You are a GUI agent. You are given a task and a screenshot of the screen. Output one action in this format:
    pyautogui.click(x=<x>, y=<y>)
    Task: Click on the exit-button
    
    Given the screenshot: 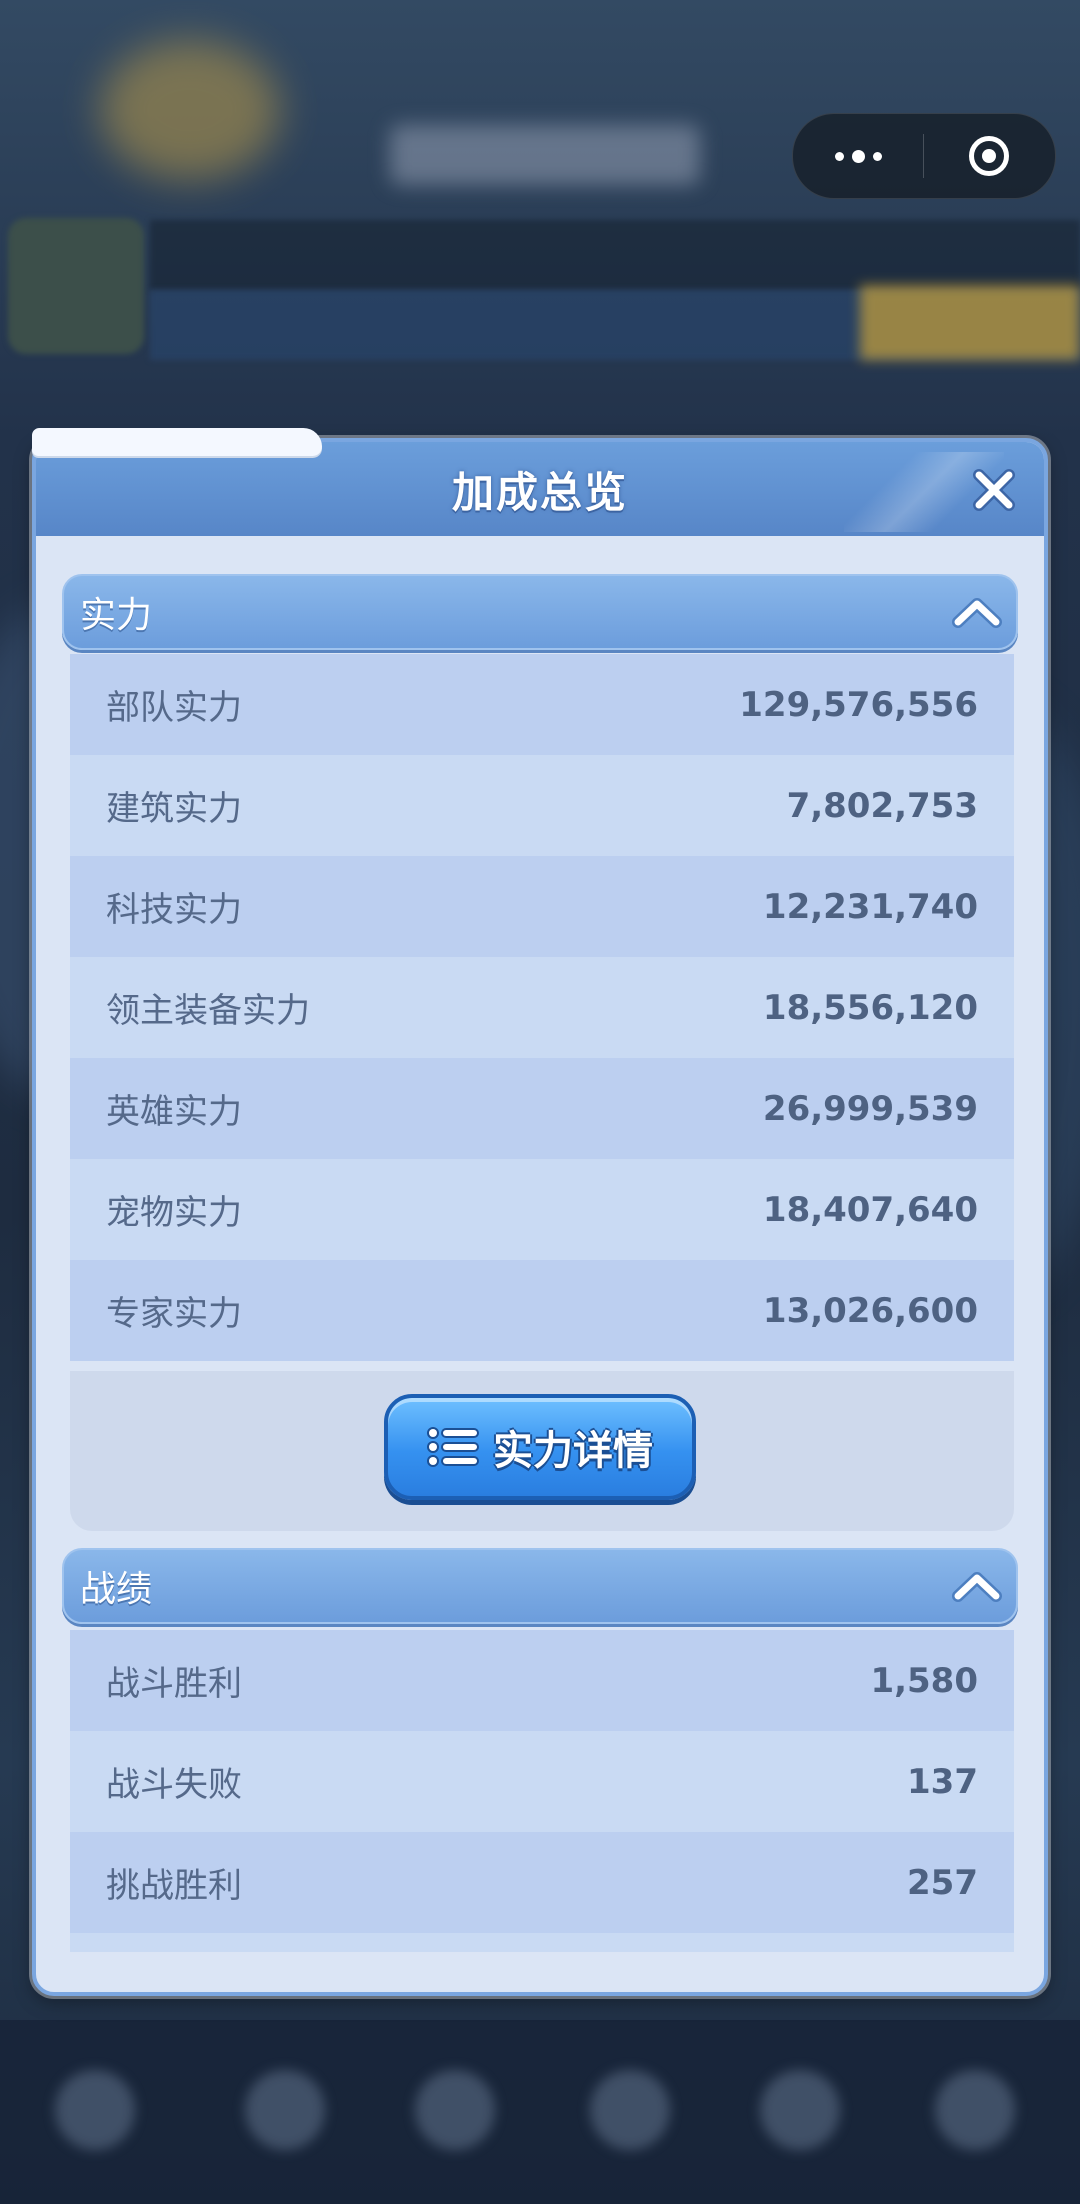 What is the action you would take?
    pyautogui.click(x=989, y=156)
    